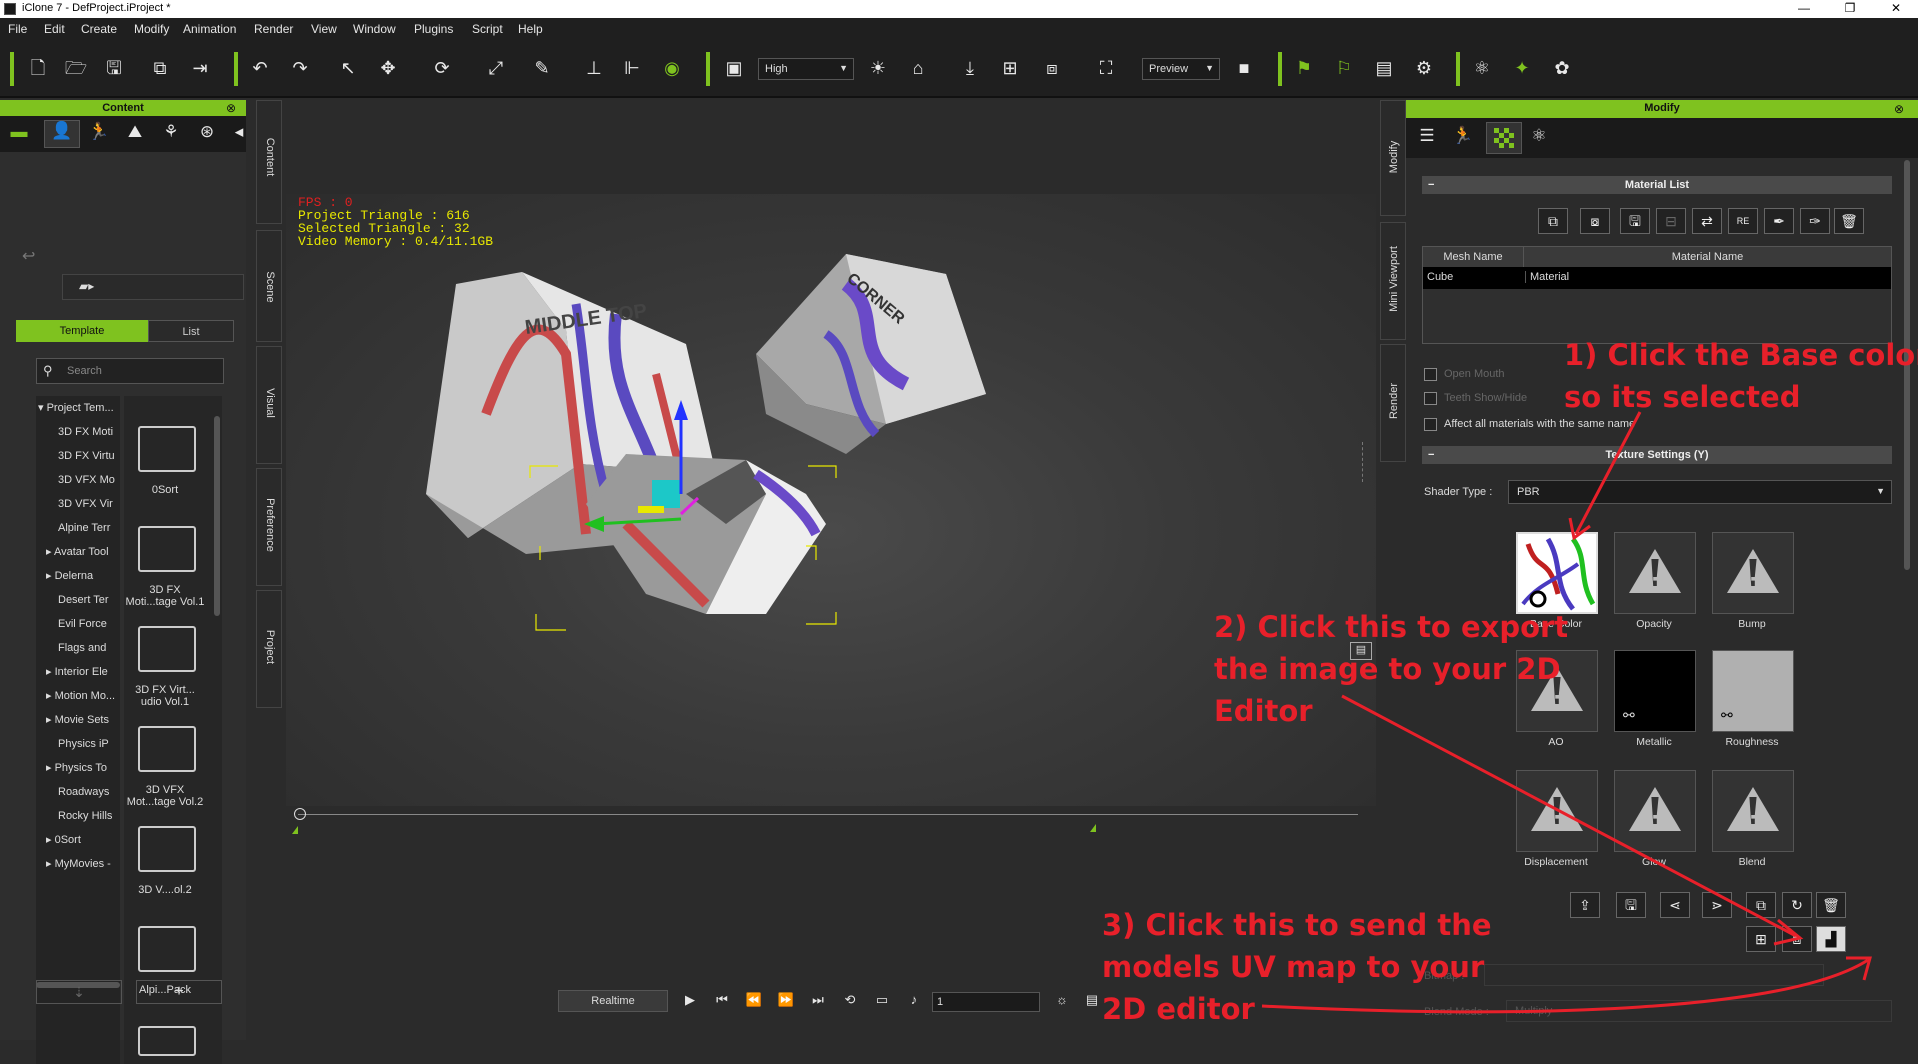  Describe the element at coordinates (850, 1000) in the screenshot. I see `loop-icon: ⟲` at that location.